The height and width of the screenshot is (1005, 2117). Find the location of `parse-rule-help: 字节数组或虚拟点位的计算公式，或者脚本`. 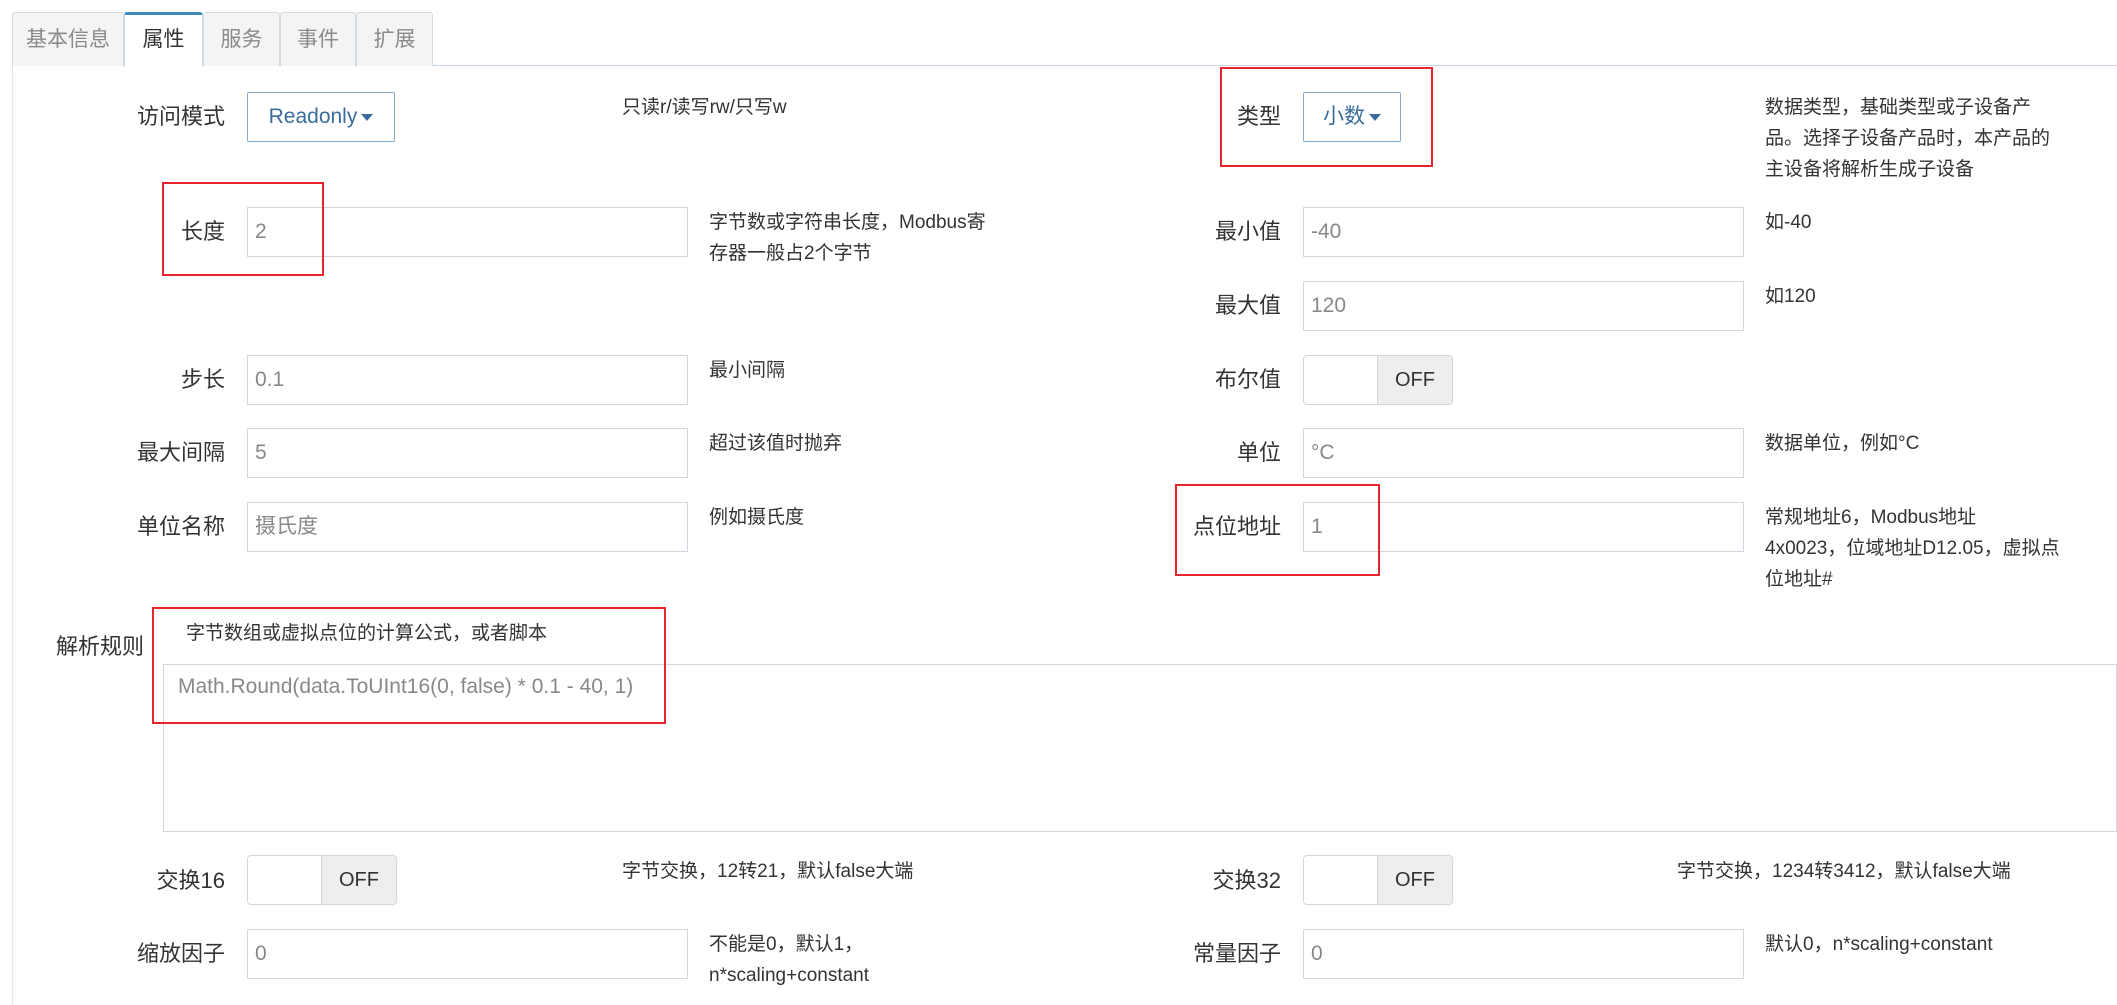

parse-rule-help: 字节数组或虚拟点位的计算公式，或者脚本 is located at coordinates (367, 633).